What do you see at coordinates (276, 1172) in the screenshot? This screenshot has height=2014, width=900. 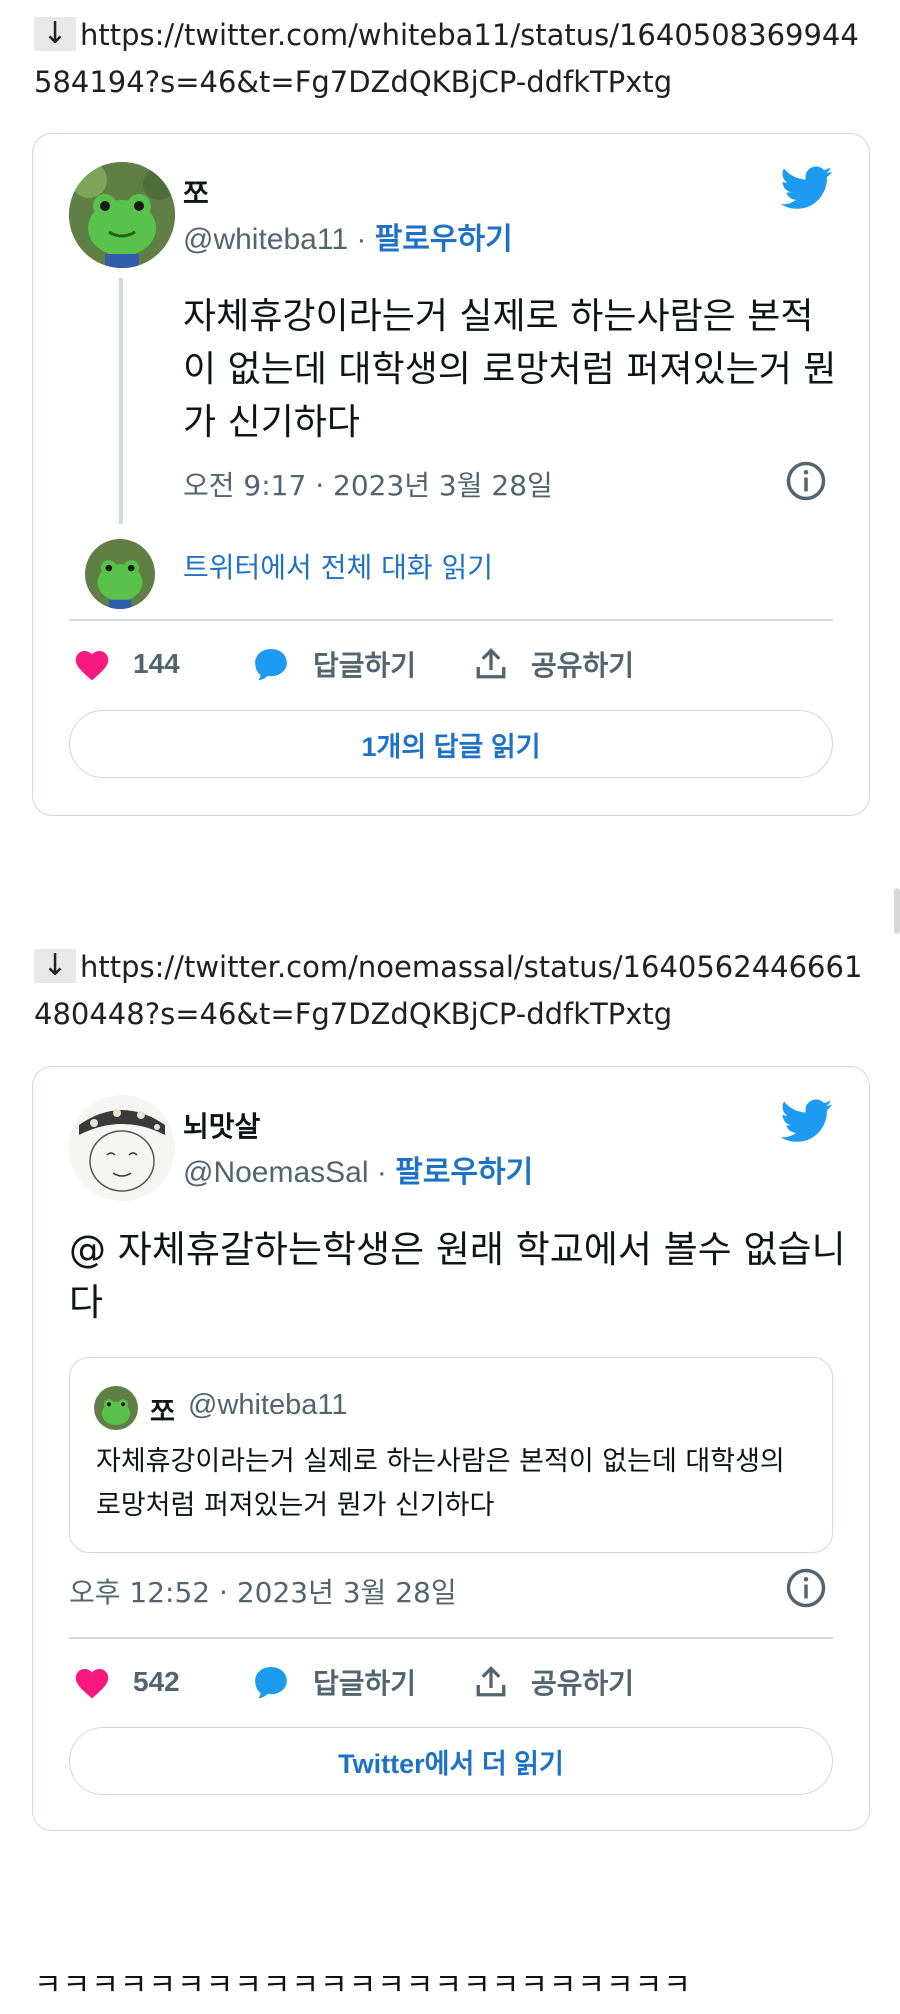 I see `handle: @NoemasSal` at bounding box center [276, 1172].